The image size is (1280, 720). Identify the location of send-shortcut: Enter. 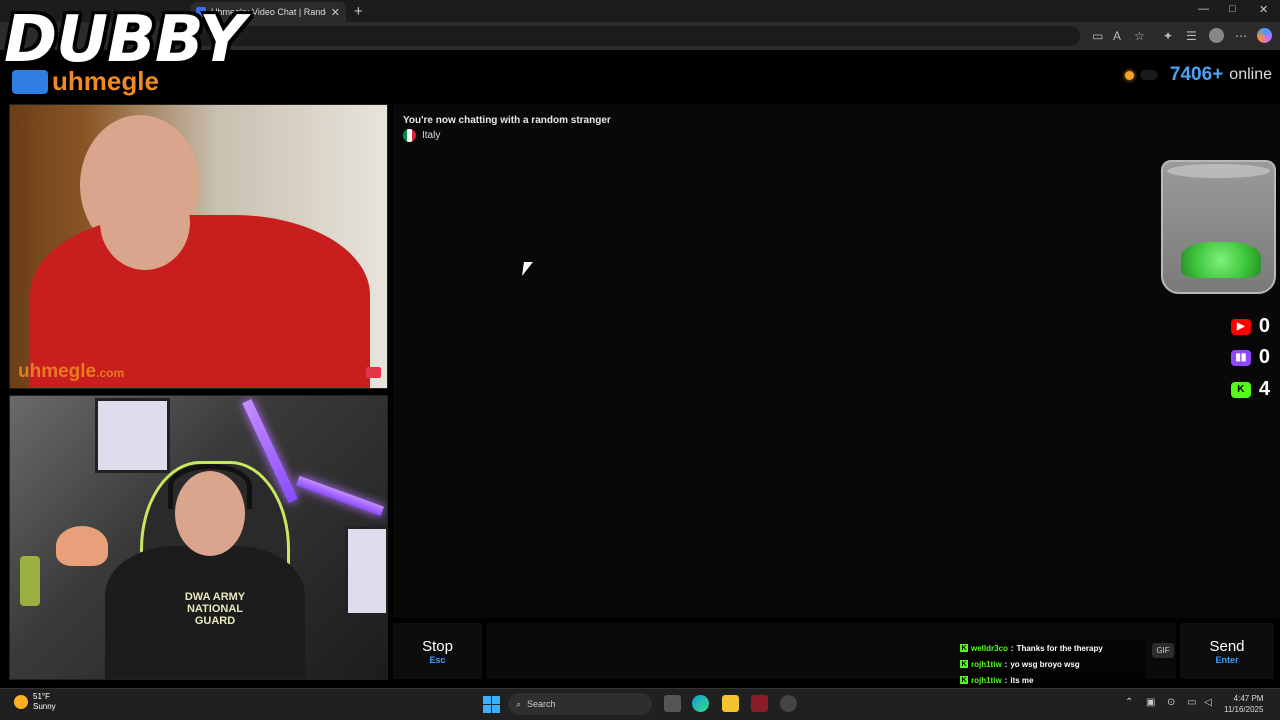
(1227, 659).